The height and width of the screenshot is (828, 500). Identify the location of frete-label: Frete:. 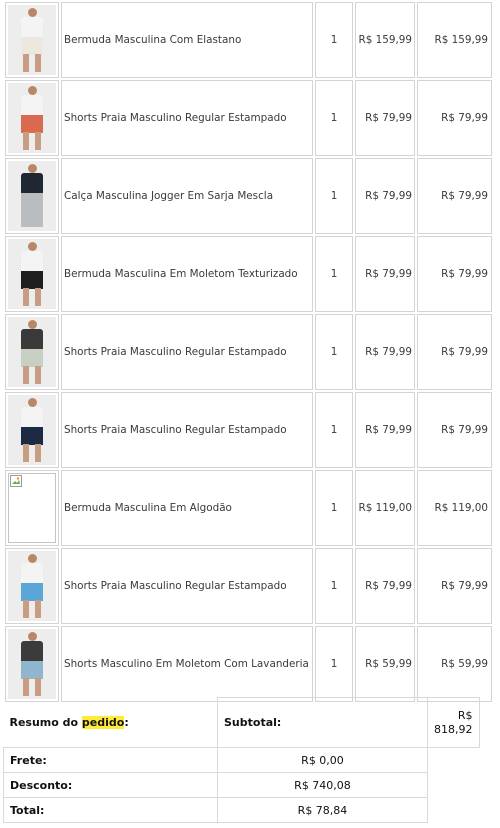
(110, 760).